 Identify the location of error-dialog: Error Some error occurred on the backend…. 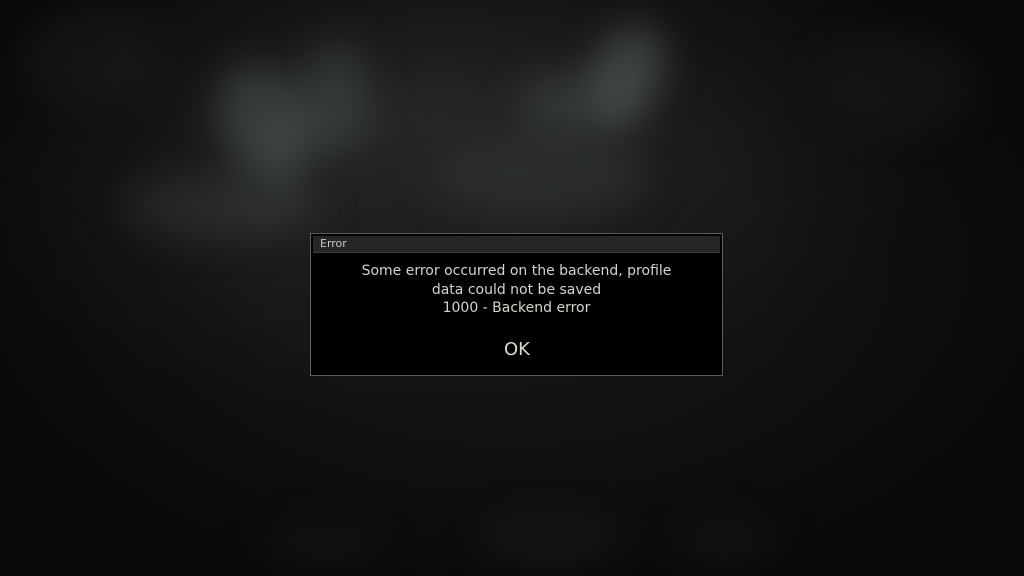
(516, 304).